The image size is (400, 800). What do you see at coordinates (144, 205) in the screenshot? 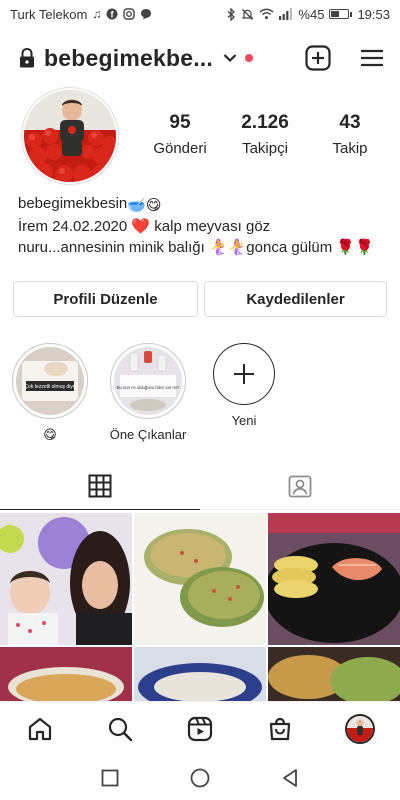
I see `bio-name-emoji: 🥣😋` at bounding box center [144, 205].